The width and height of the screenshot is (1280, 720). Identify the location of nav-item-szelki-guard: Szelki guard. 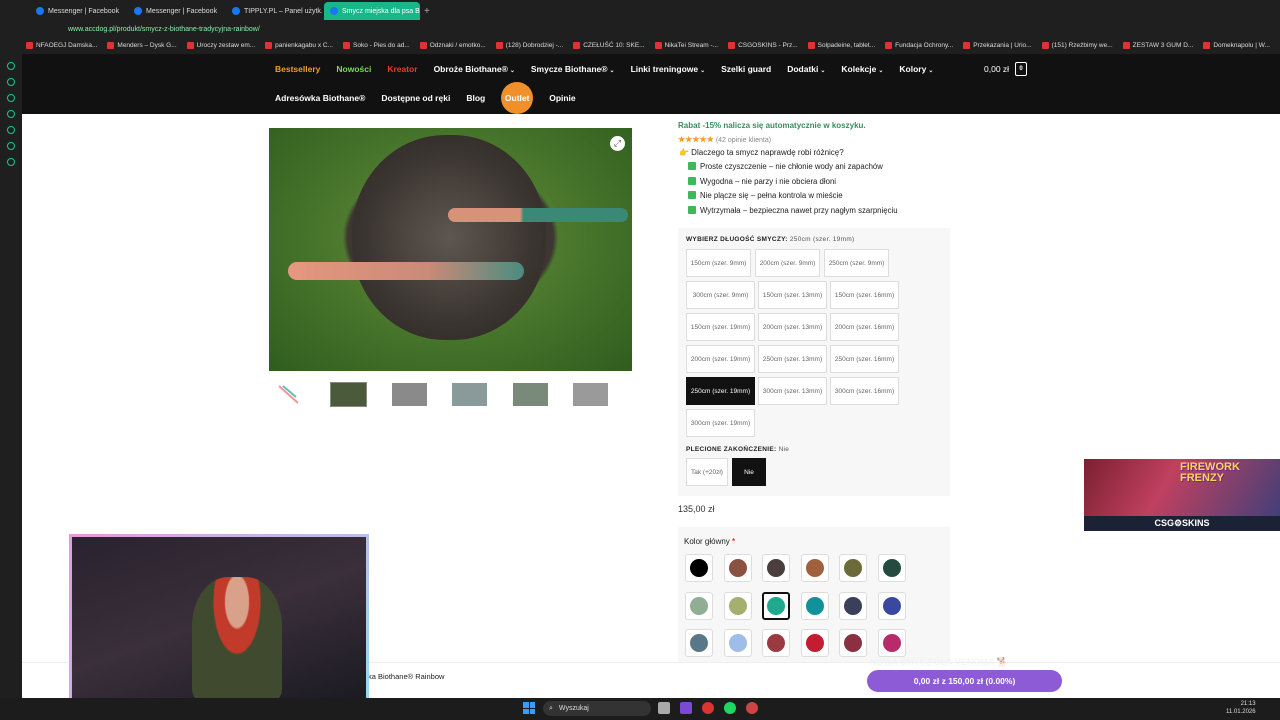
(746, 69).